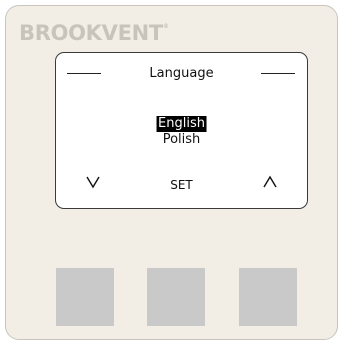  What do you see at coordinates (278, 74) in the screenshot?
I see `right-dash` at bounding box center [278, 74].